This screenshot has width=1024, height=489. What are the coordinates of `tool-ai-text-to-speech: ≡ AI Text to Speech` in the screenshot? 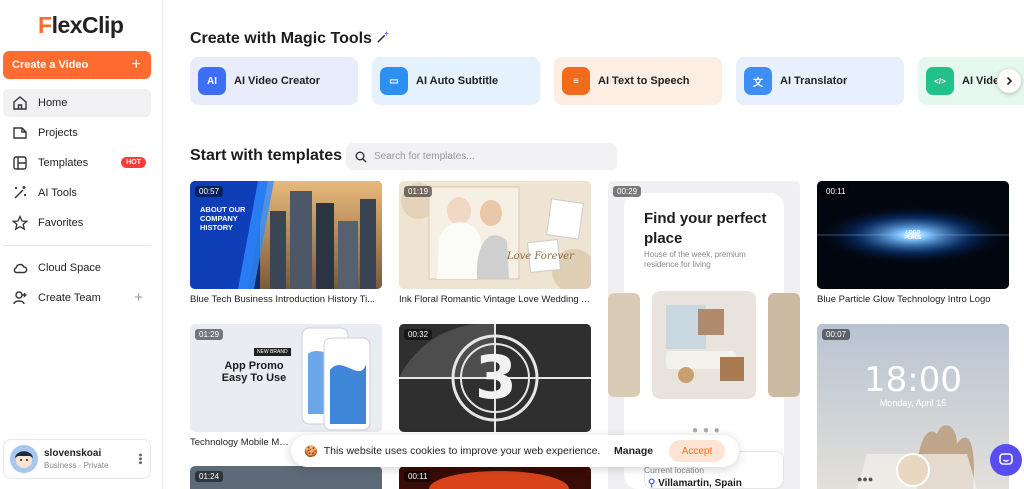 It's located at (638, 81).